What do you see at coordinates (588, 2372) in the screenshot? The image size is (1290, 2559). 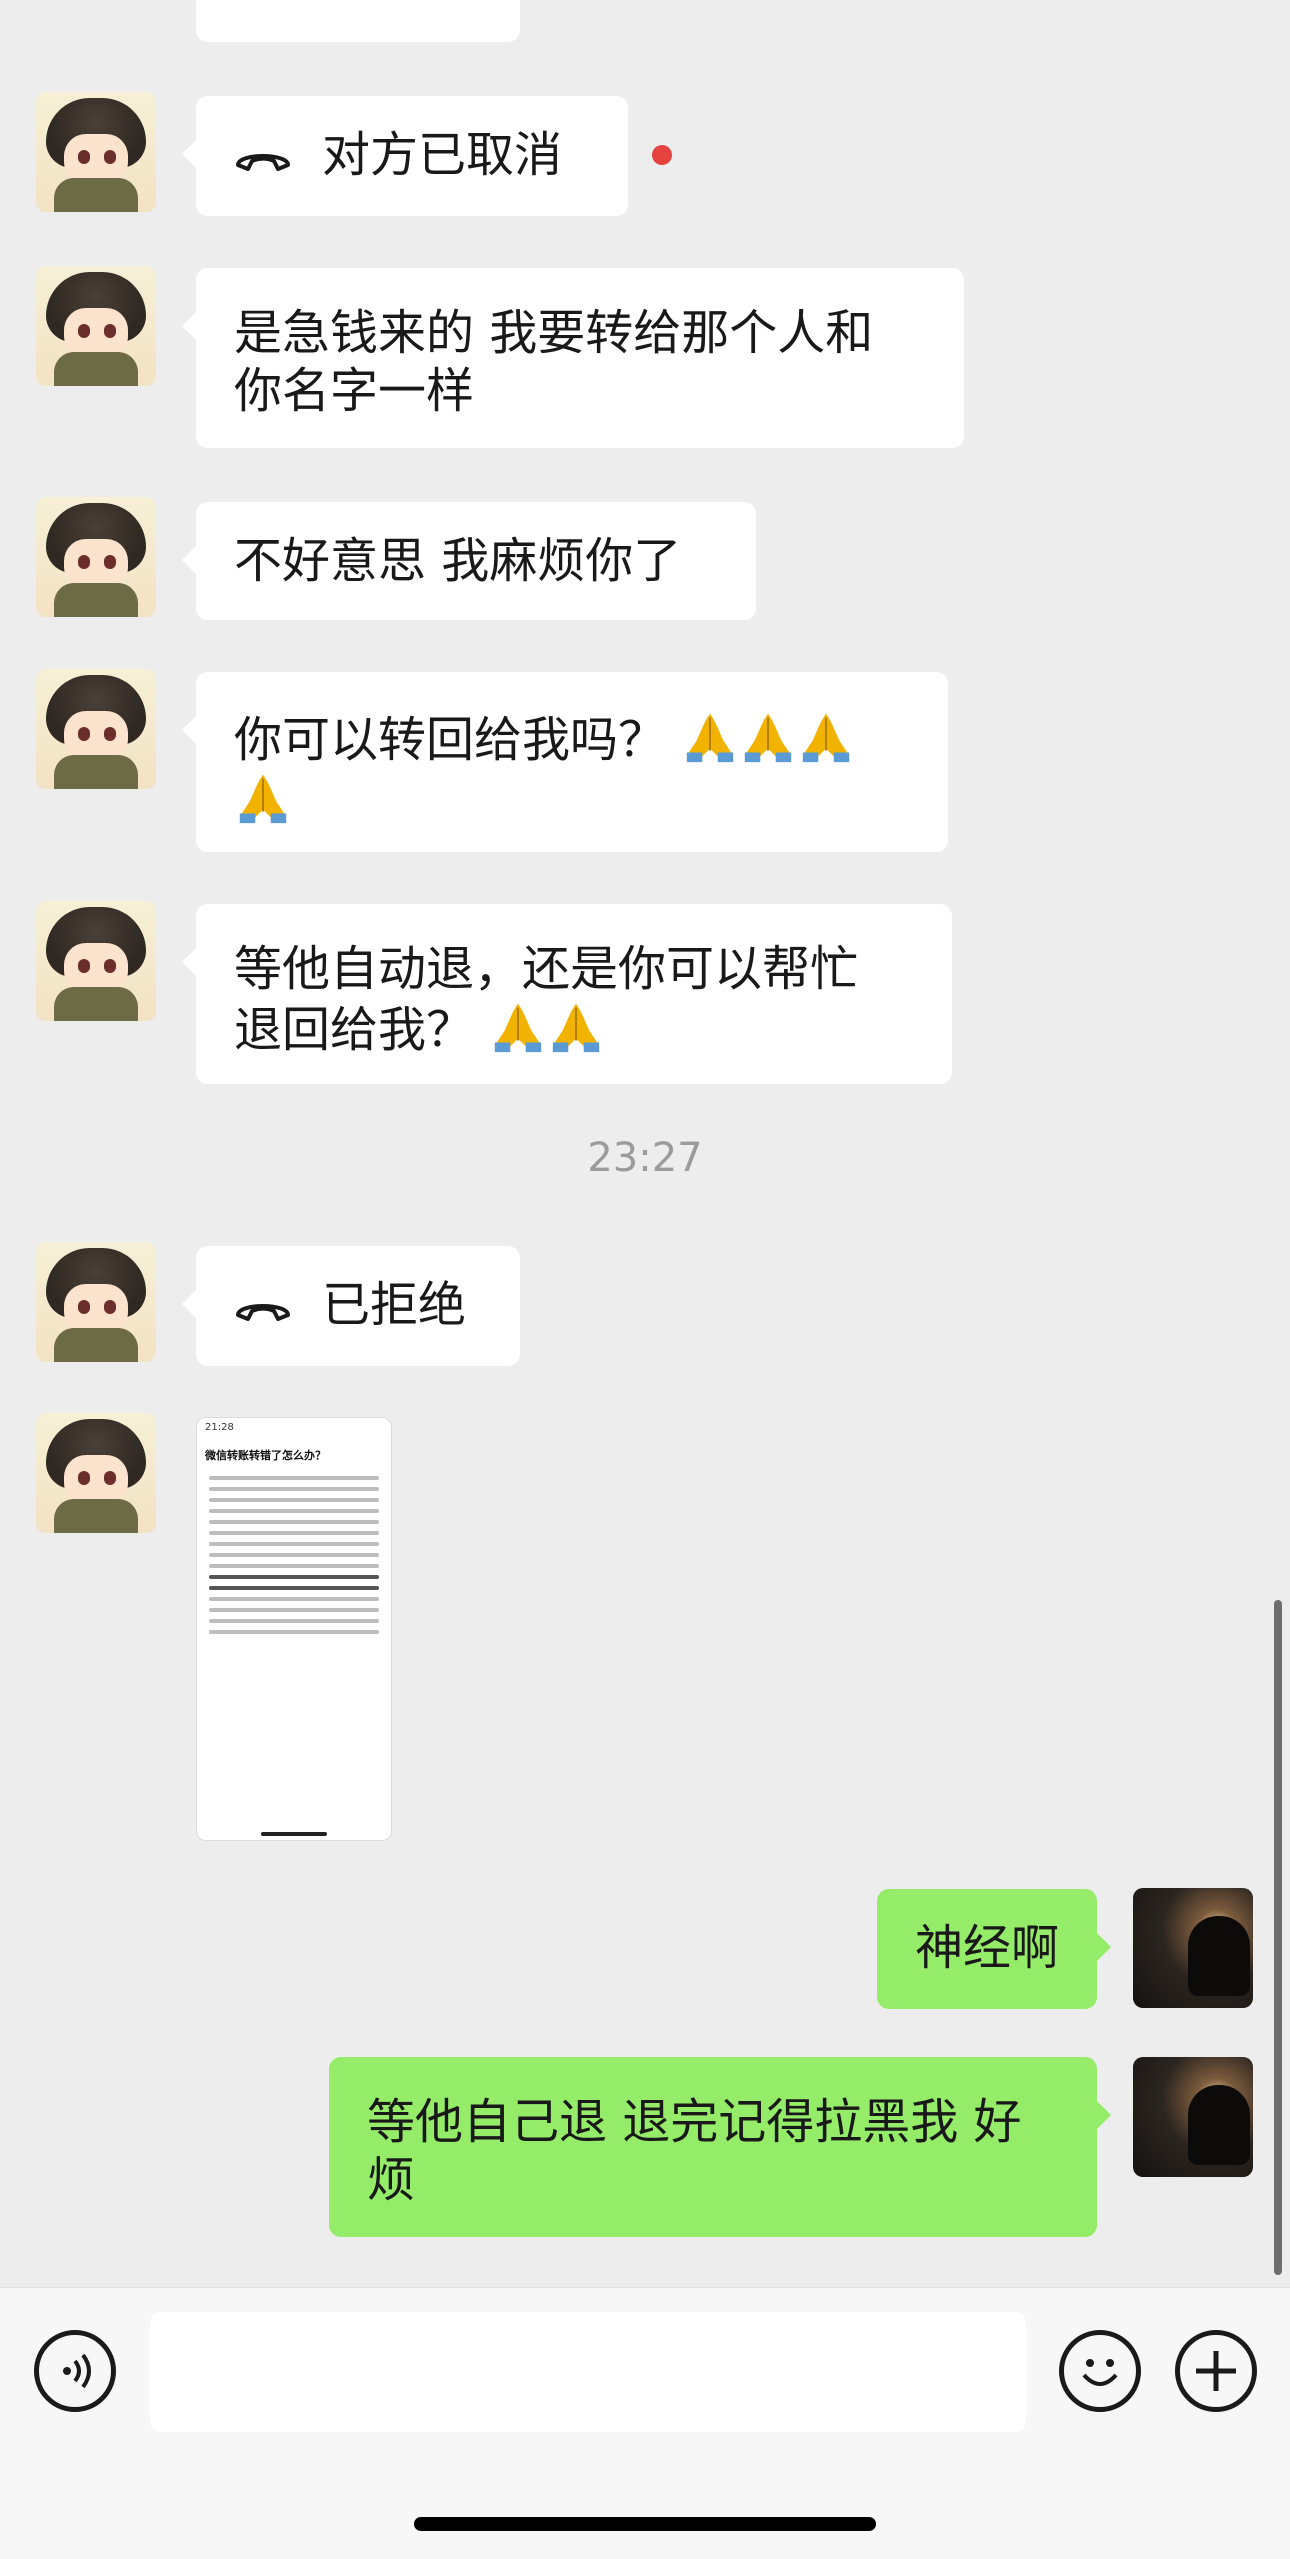 I see `message-input` at bounding box center [588, 2372].